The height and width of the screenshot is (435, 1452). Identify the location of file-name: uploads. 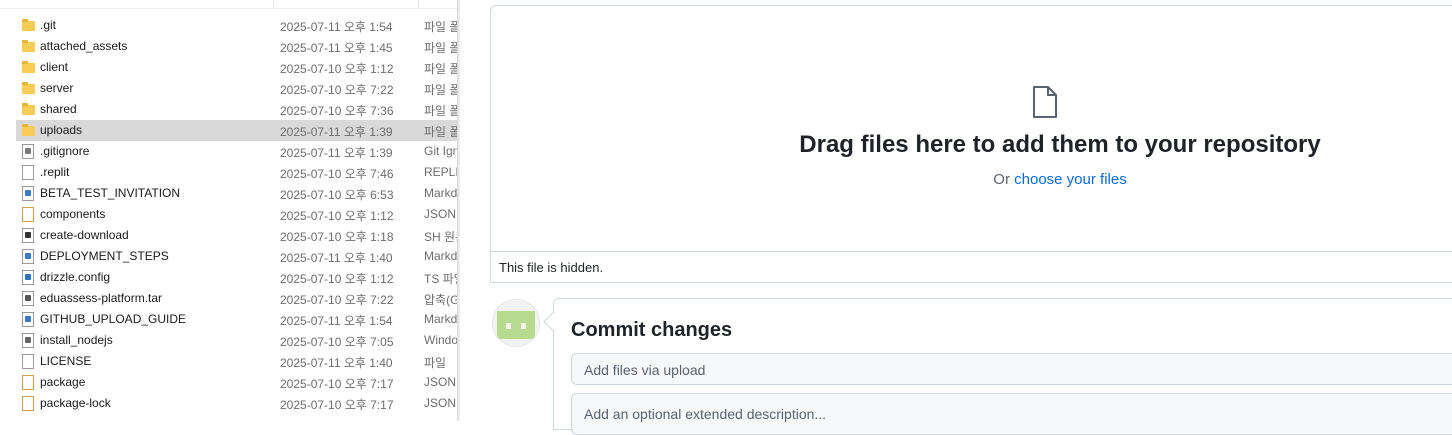
(61, 130).